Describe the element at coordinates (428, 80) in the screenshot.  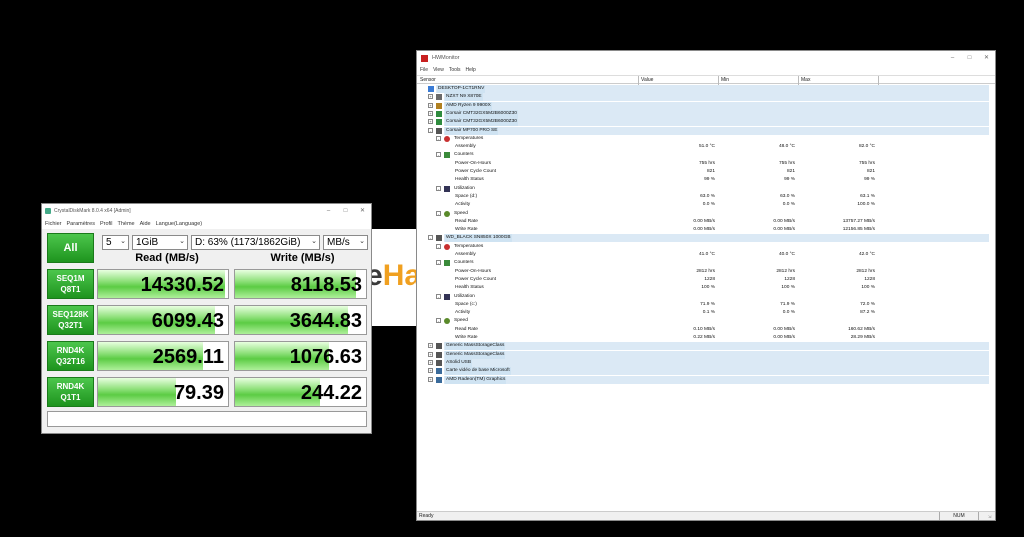
I see `column-sensor: Sensor` at that location.